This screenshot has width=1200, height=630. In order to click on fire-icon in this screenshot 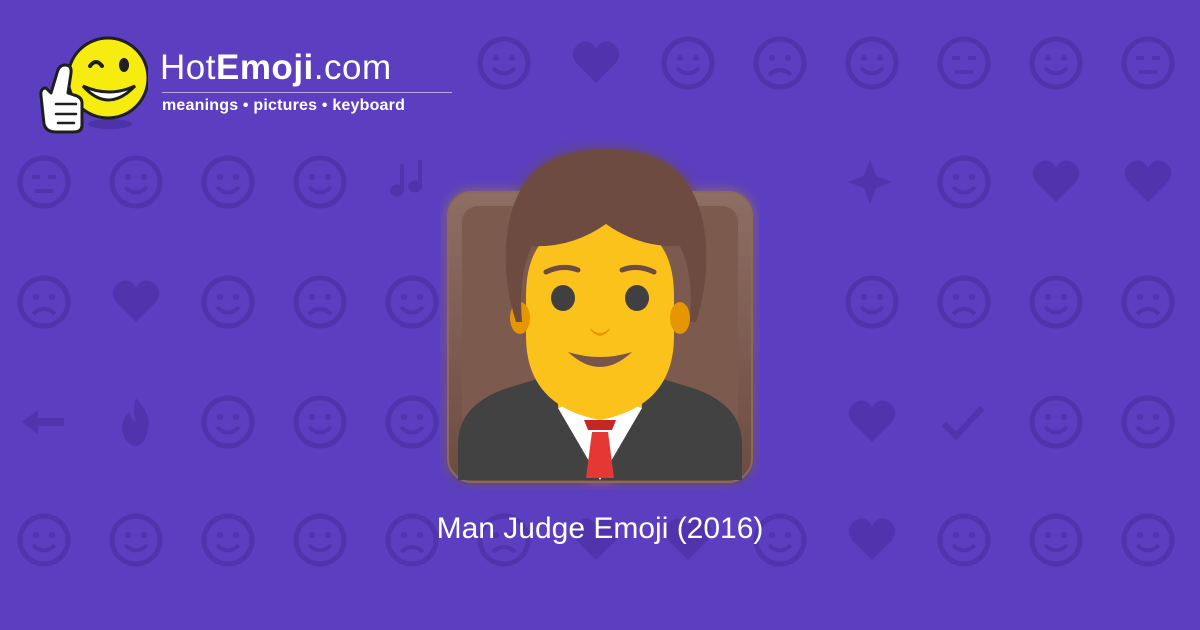, I will do `click(136, 422)`.